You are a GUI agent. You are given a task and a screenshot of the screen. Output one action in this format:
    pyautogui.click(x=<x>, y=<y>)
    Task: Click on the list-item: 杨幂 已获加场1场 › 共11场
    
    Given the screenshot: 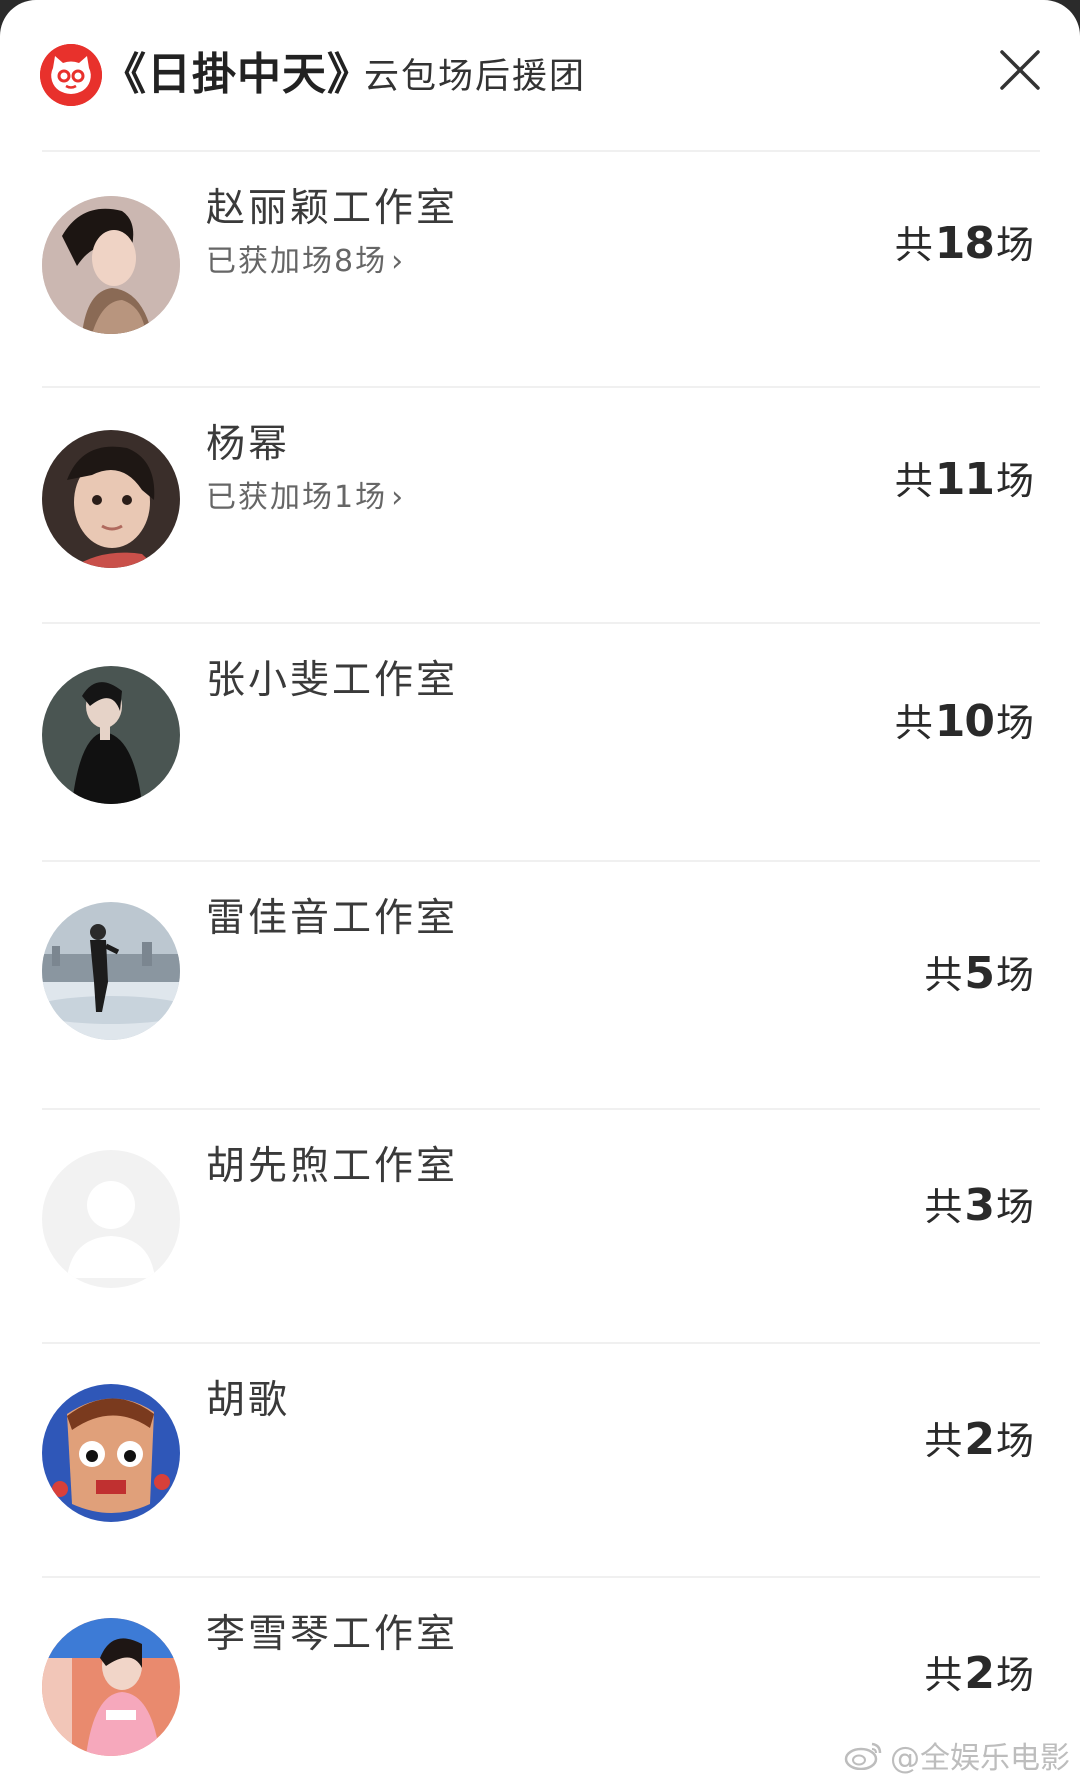 What is the action you would take?
    pyautogui.click(x=541, y=505)
    